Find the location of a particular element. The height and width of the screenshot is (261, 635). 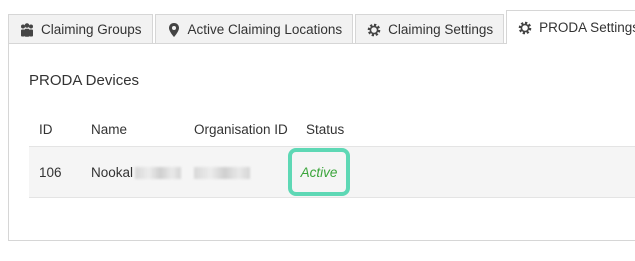

status-highlight: Active is located at coordinates (319, 172).